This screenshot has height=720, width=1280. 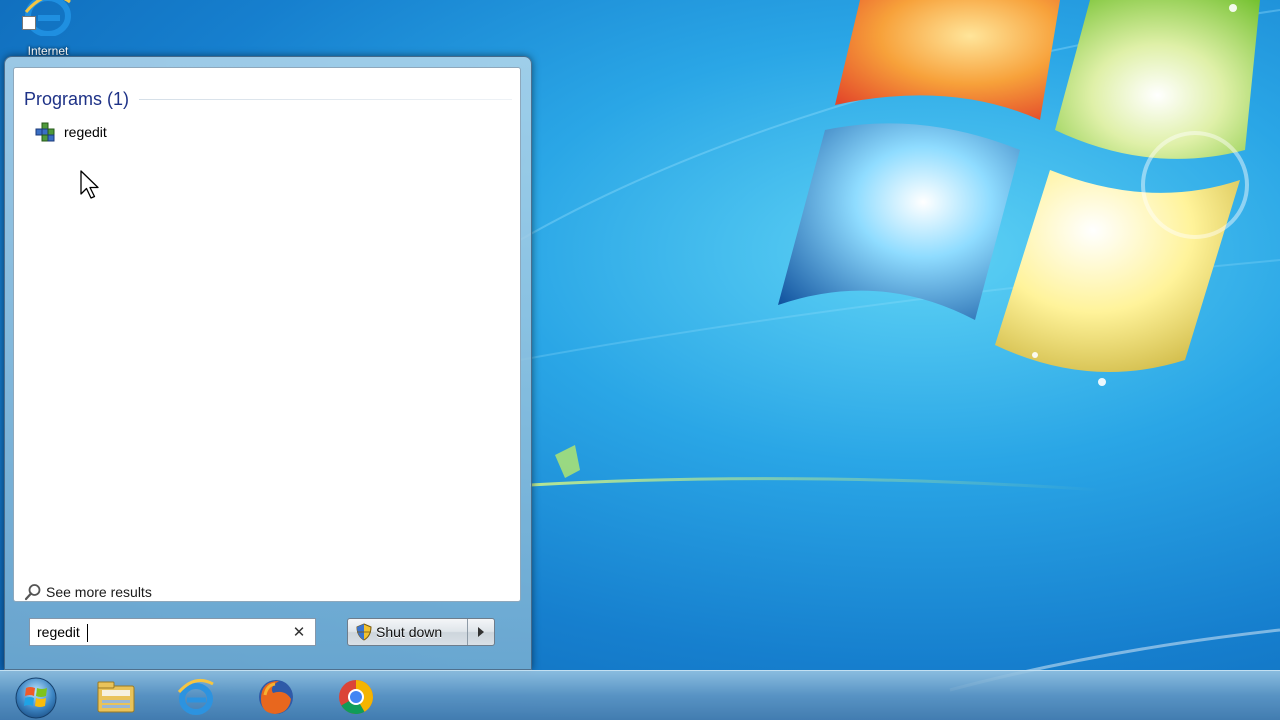 I want to click on clear-search-icon: ✕, so click(x=299, y=632).